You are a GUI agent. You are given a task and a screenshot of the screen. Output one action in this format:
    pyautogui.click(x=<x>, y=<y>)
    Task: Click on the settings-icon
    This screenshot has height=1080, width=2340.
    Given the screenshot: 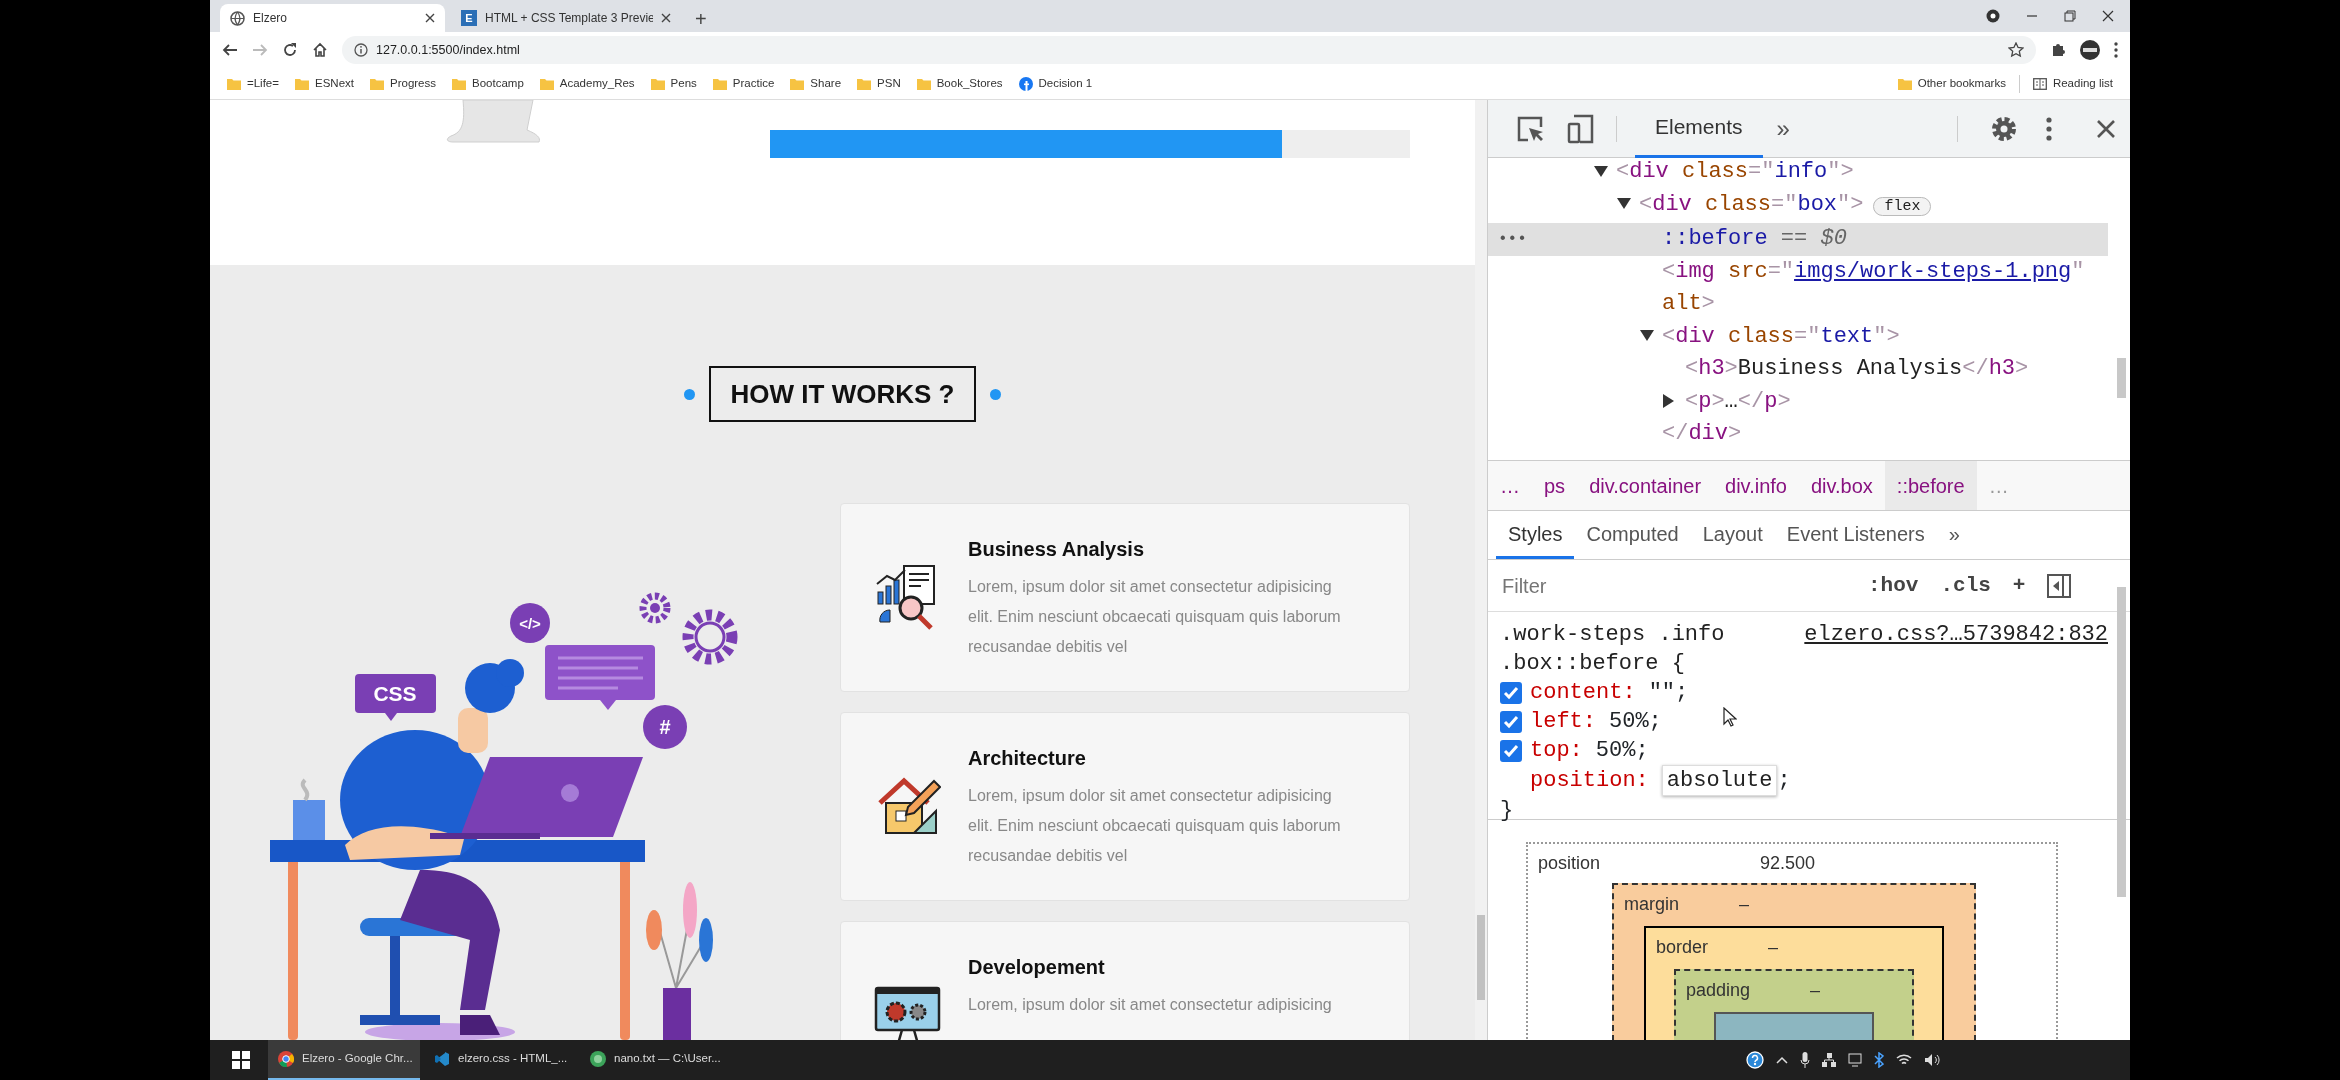 What is the action you would take?
    pyautogui.click(x=2004, y=128)
    